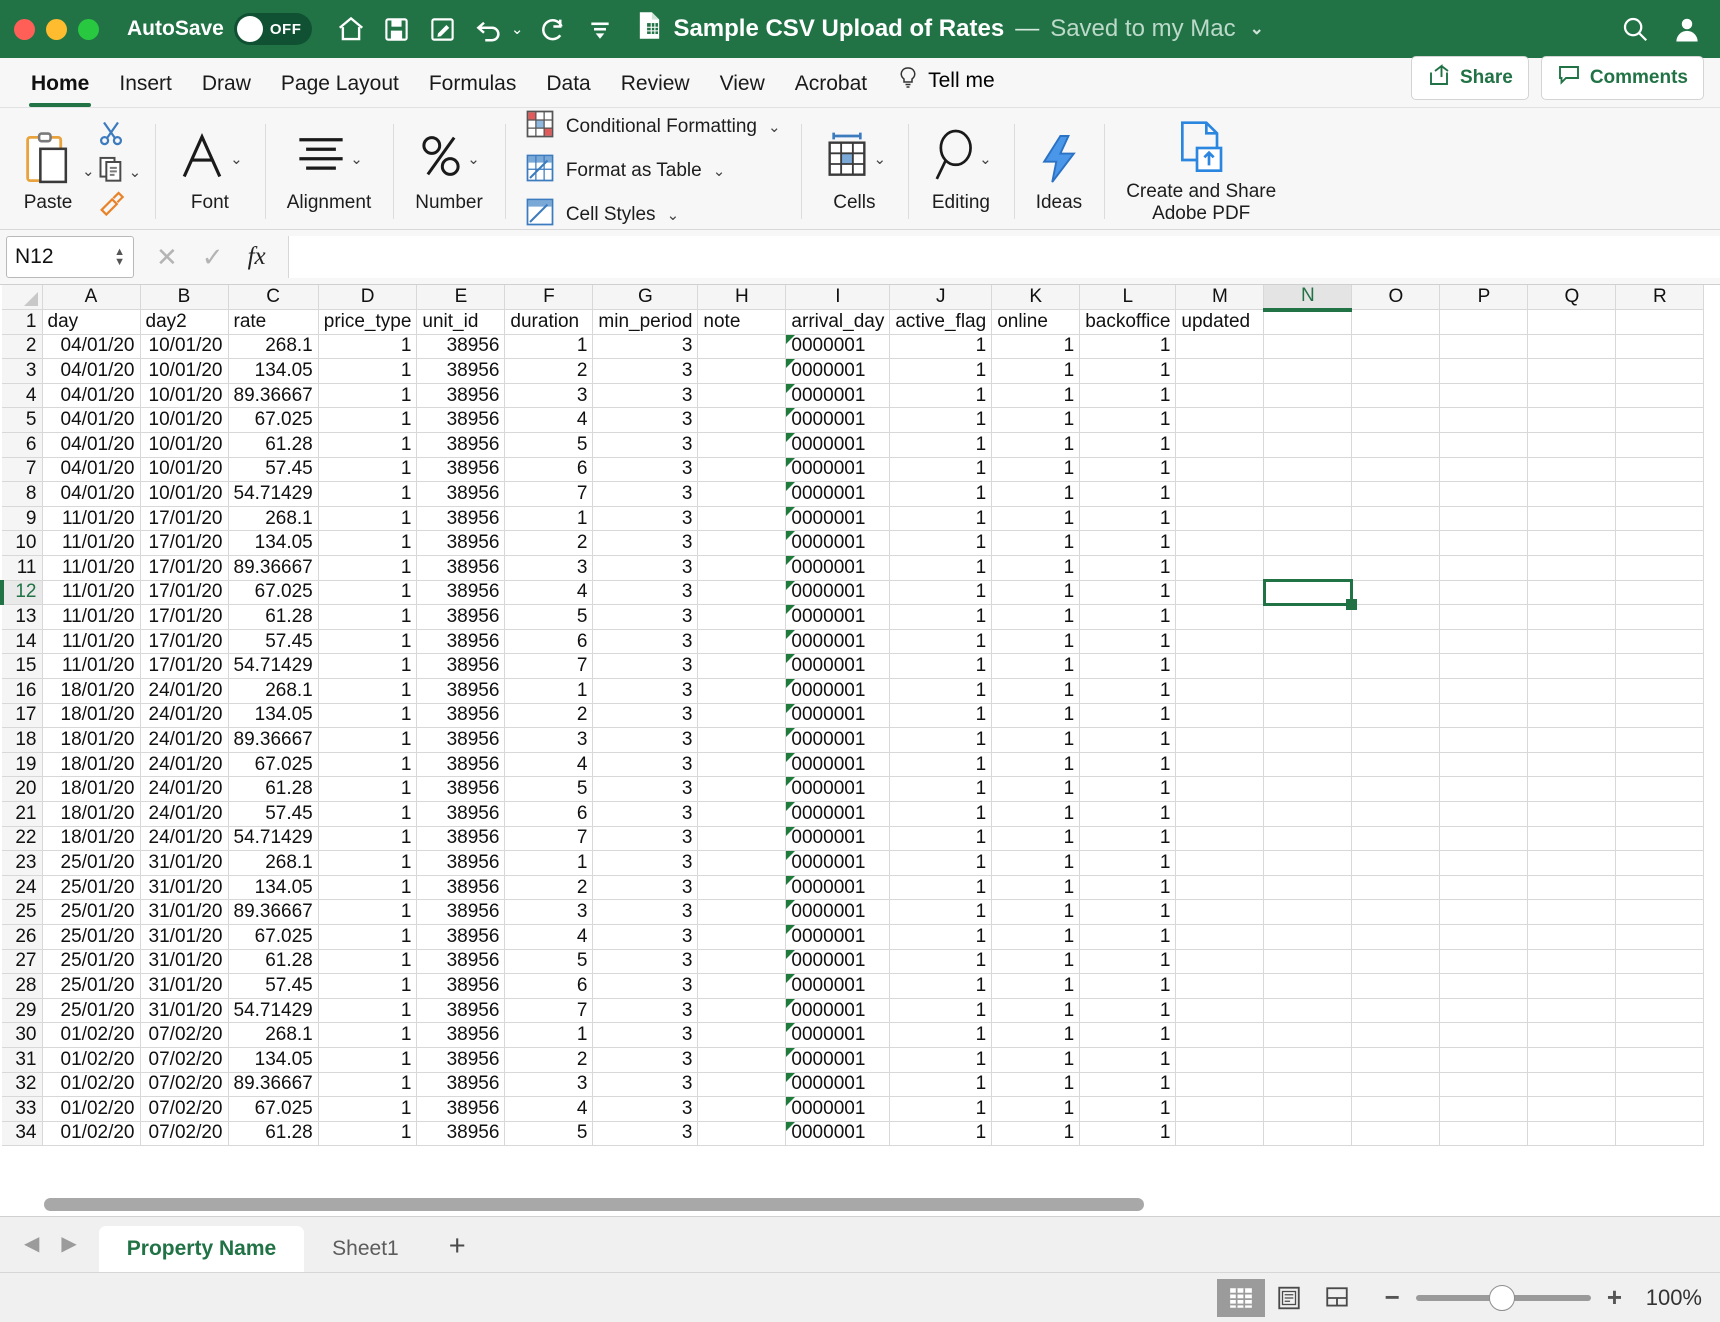 The width and height of the screenshot is (1720, 1322). Describe the element at coordinates (1572, 789) in the screenshot. I see `cell-Q20` at that location.